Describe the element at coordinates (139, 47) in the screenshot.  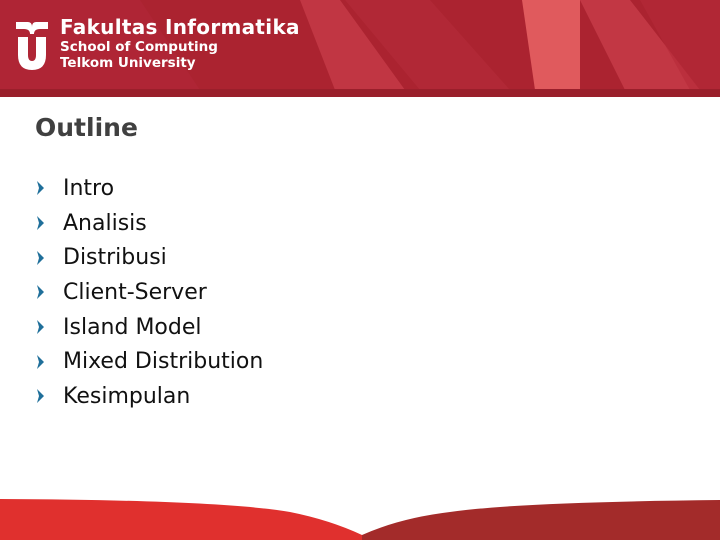
I see `school-name: School of Computing` at that location.